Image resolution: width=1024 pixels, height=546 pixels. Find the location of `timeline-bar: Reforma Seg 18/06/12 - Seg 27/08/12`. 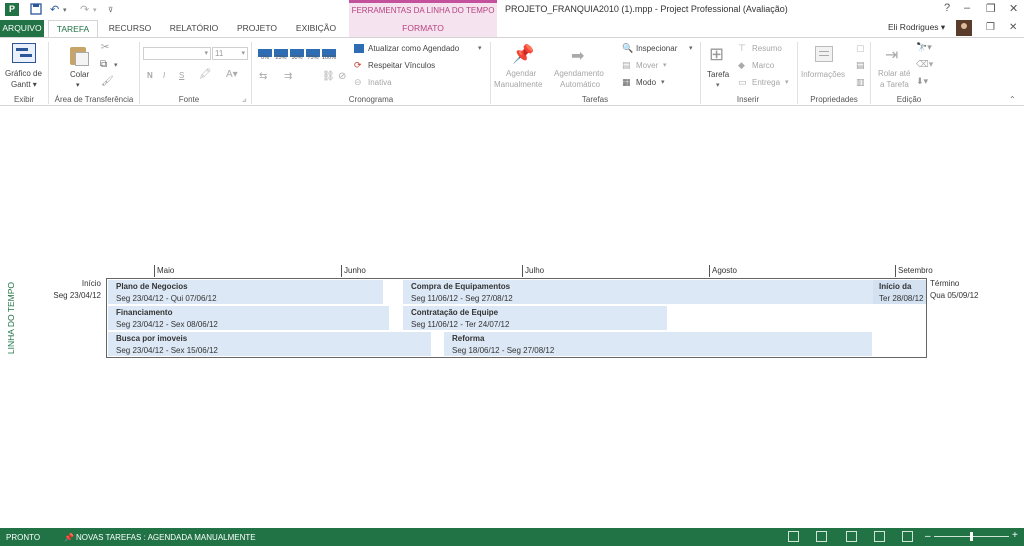

timeline-bar: Reforma Seg 18/06/12 - Seg 27/08/12 is located at coordinates (658, 344).